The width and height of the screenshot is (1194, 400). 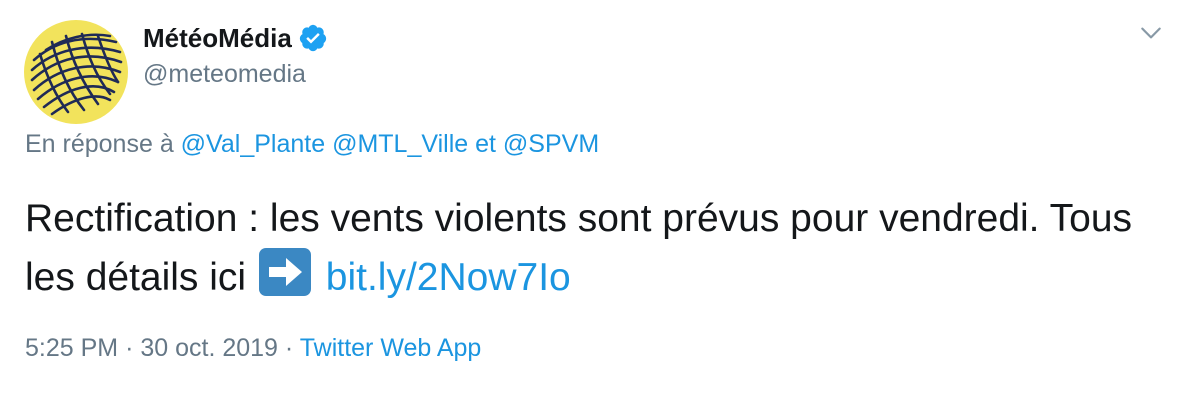 I want to click on avatar, so click(x=76, y=72).